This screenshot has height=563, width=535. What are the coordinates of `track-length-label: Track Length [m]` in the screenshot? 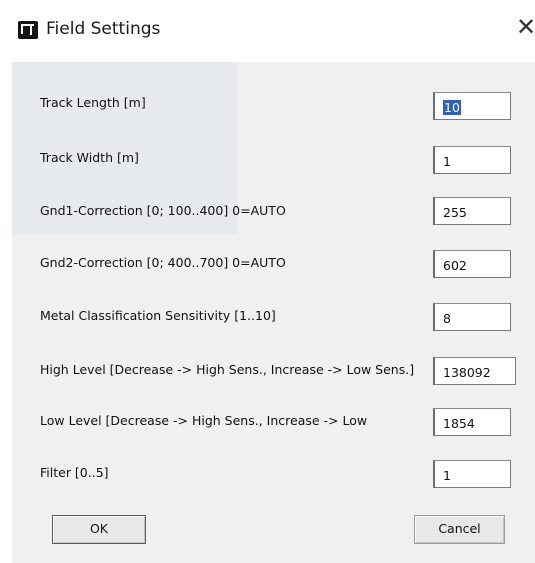 It's located at (93, 102).